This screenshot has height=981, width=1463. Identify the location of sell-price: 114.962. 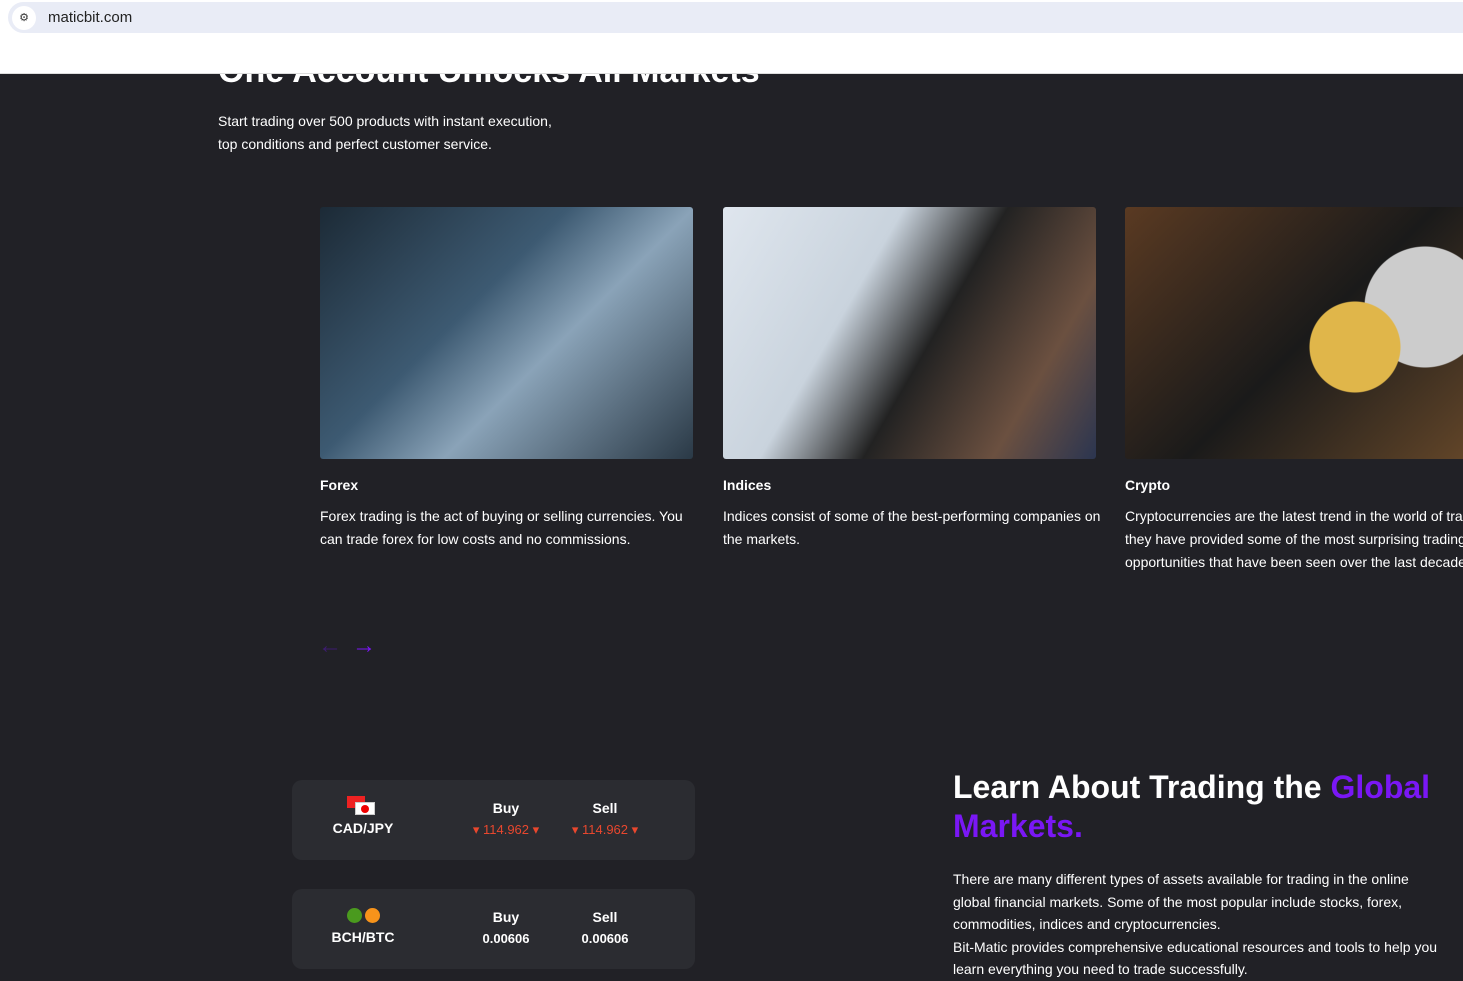
(605, 829).